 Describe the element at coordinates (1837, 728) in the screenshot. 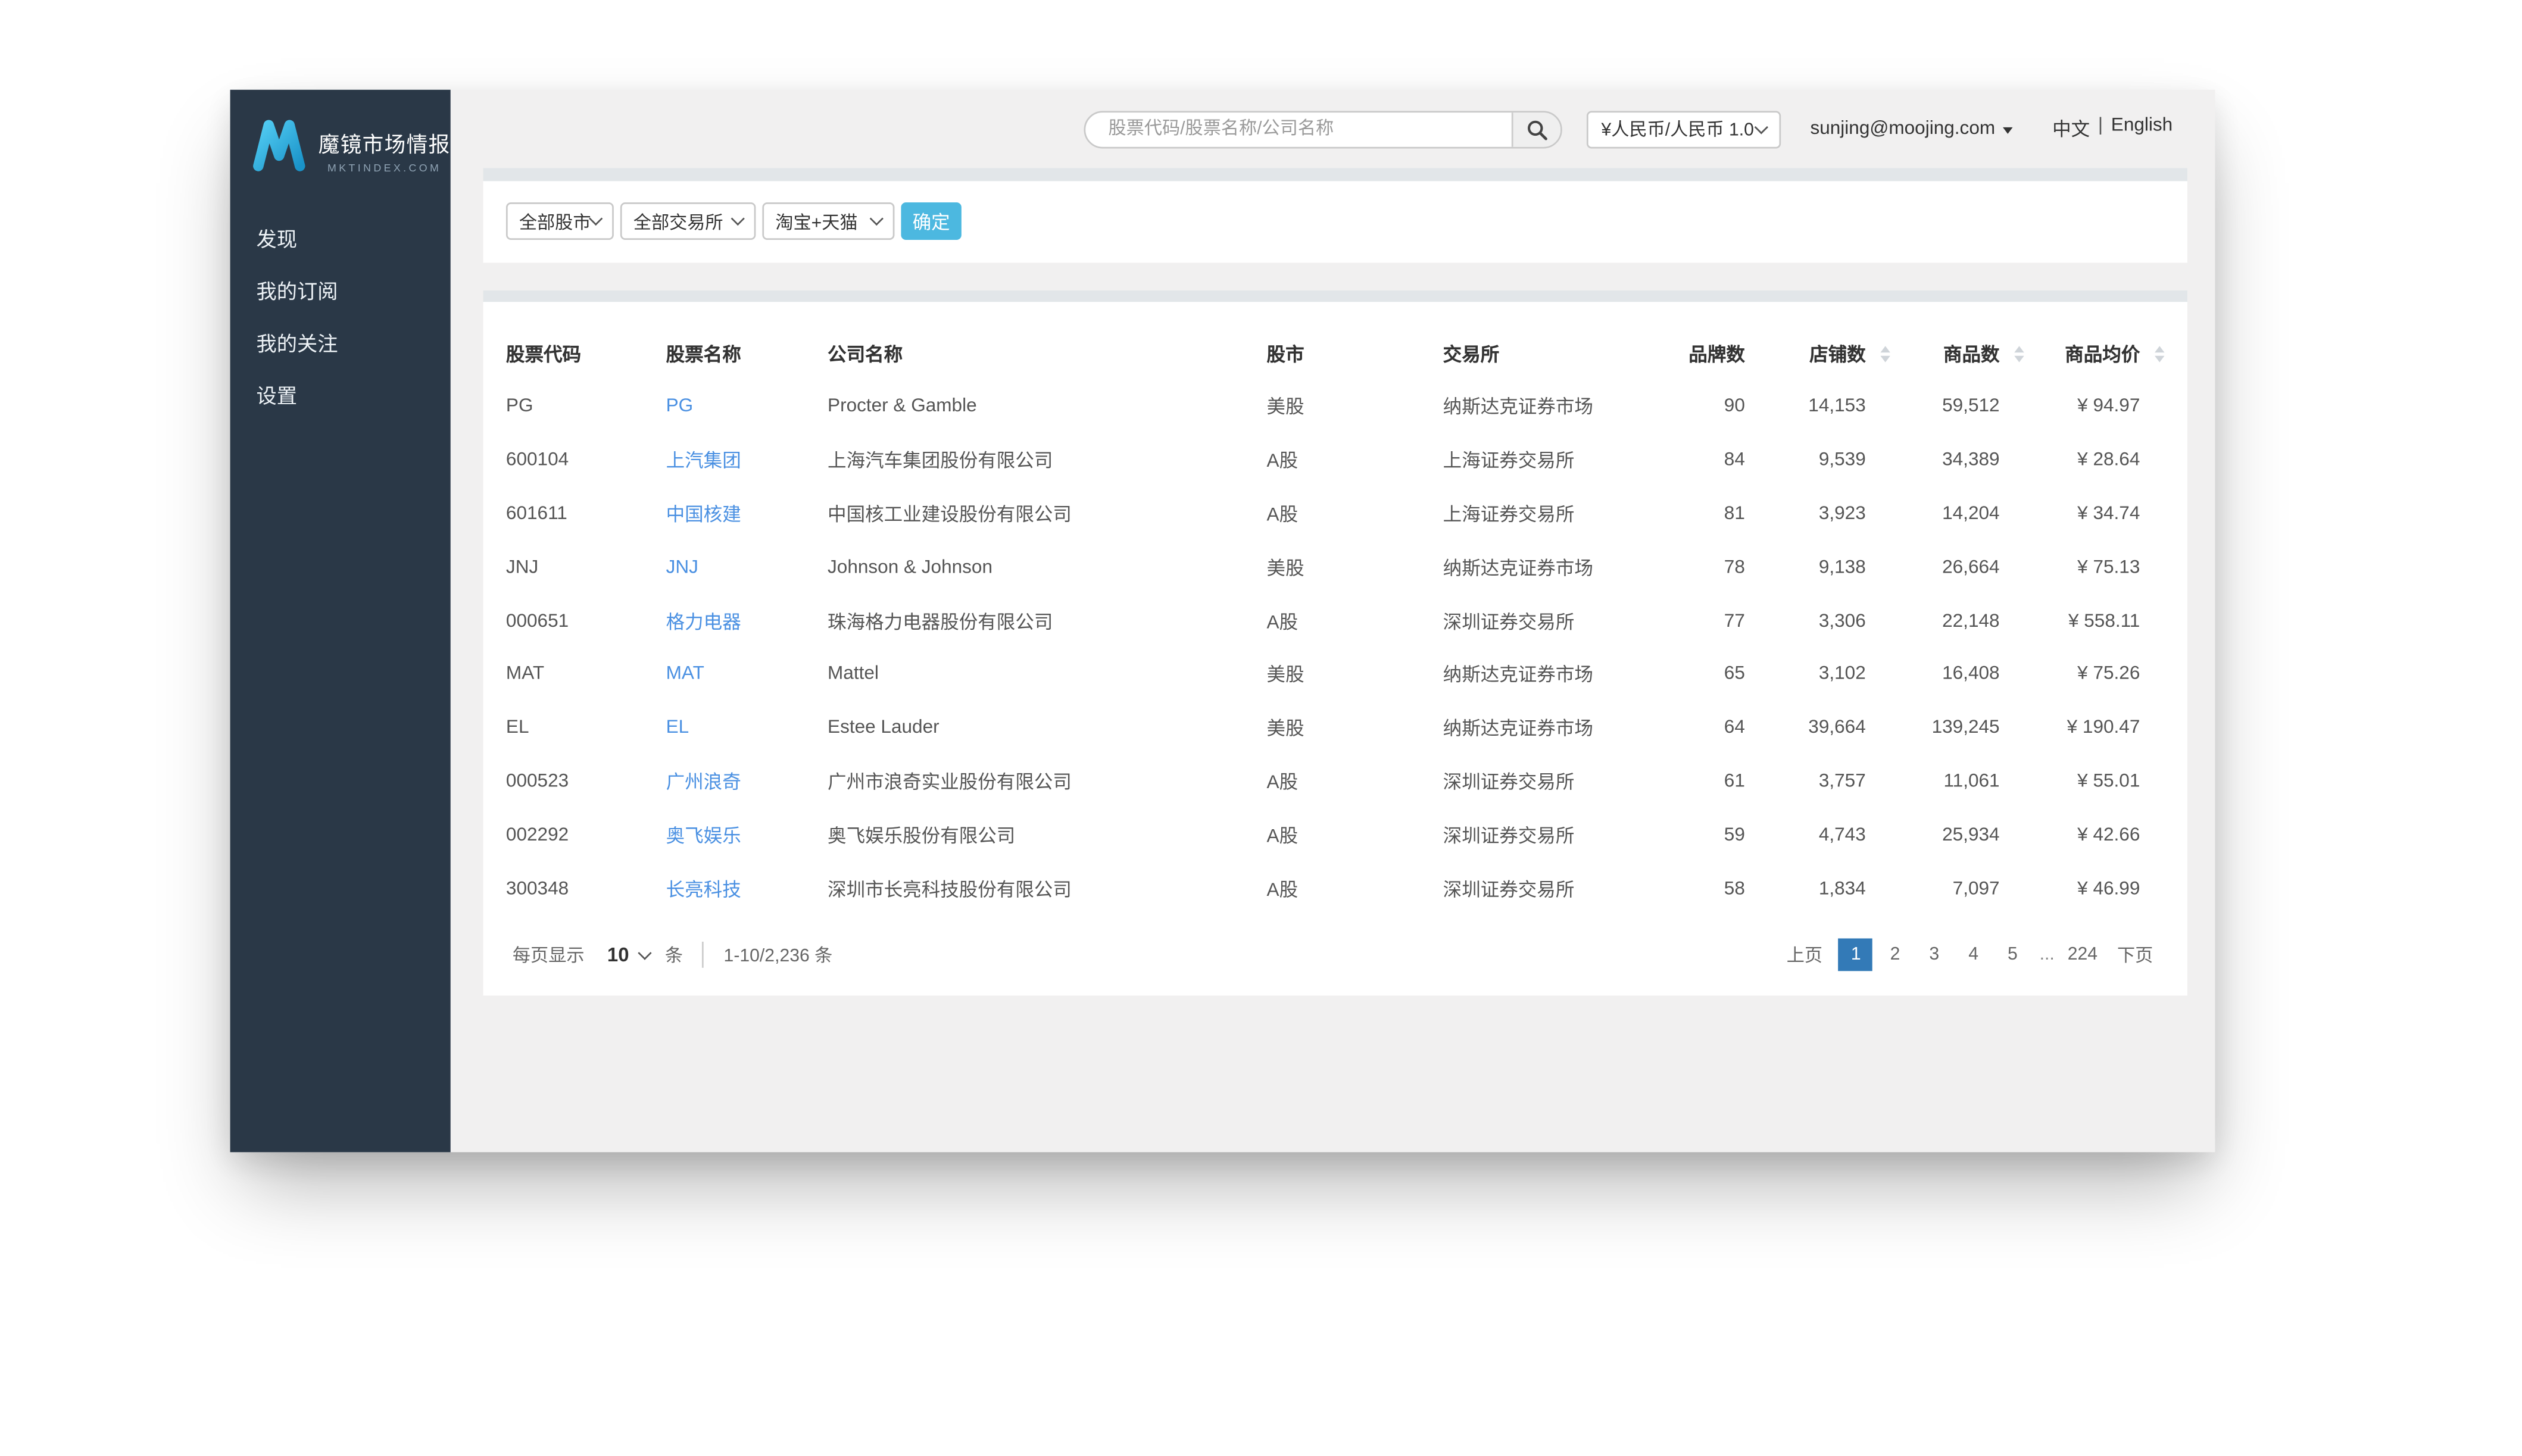

I see `cell-shop-count: 39,664` at that location.